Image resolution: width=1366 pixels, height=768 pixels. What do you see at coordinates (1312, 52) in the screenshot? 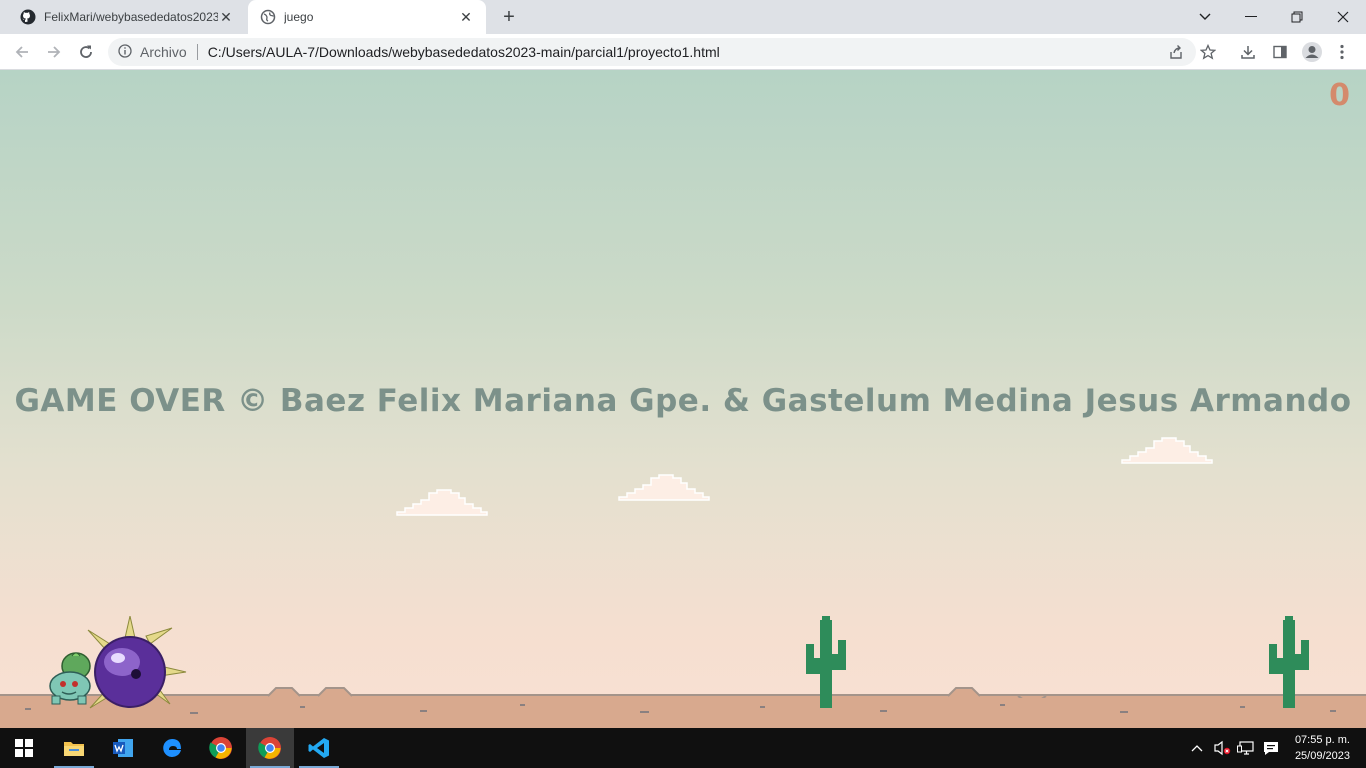
I see `profile-avatar-icon` at bounding box center [1312, 52].